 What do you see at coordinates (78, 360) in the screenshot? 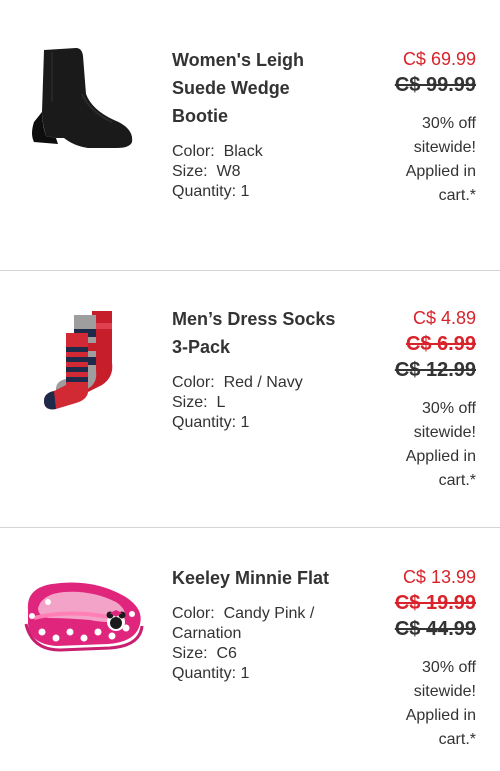
I see `striped-socks-icon` at bounding box center [78, 360].